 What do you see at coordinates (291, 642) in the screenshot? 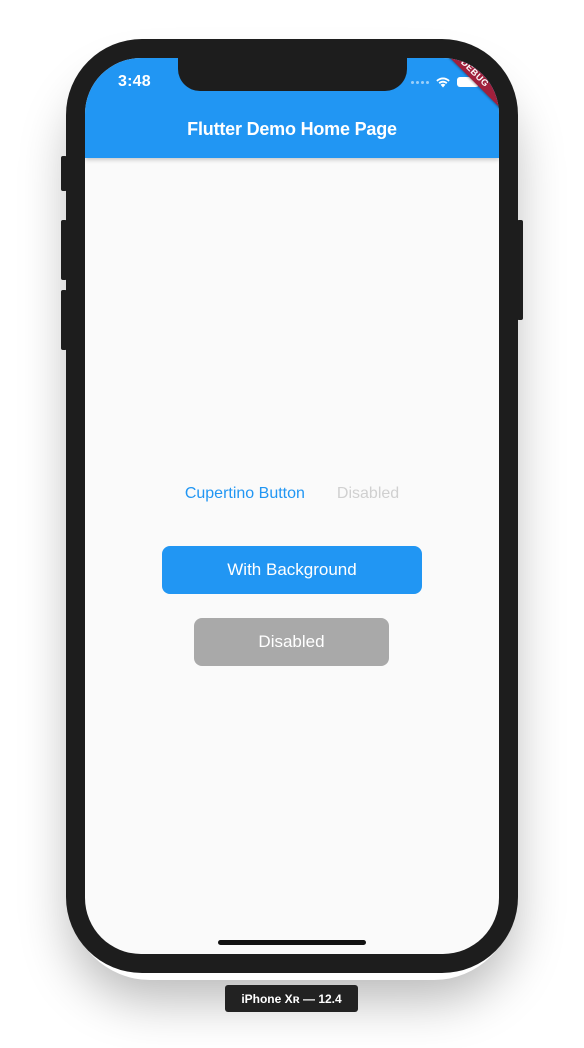
I see `disabled-filled-button: Disabled` at bounding box center [291, 642].